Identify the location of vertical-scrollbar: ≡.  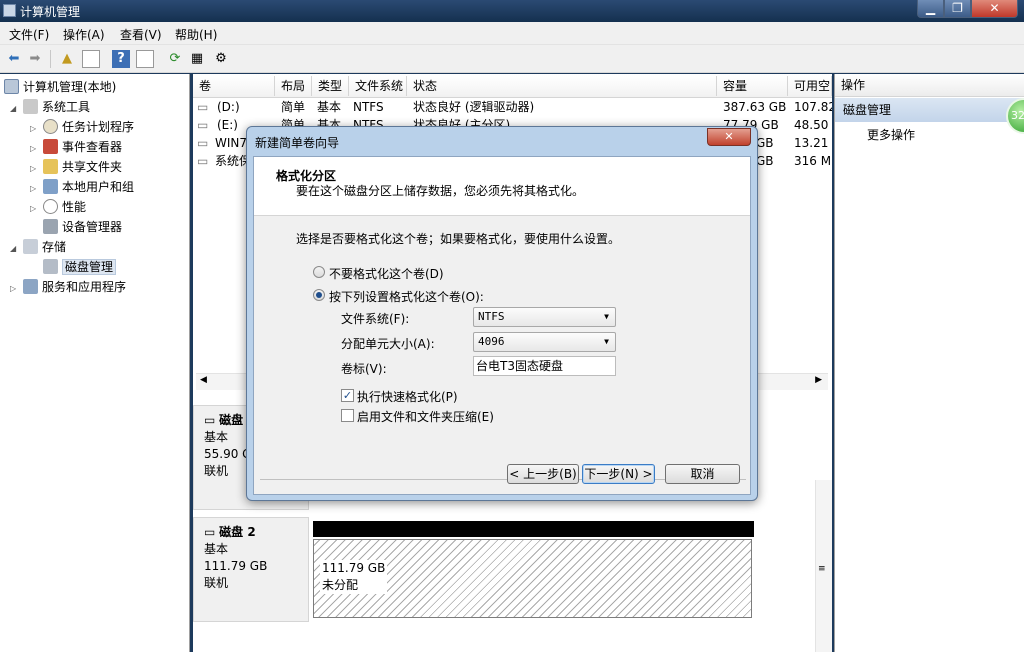
(823, 566).